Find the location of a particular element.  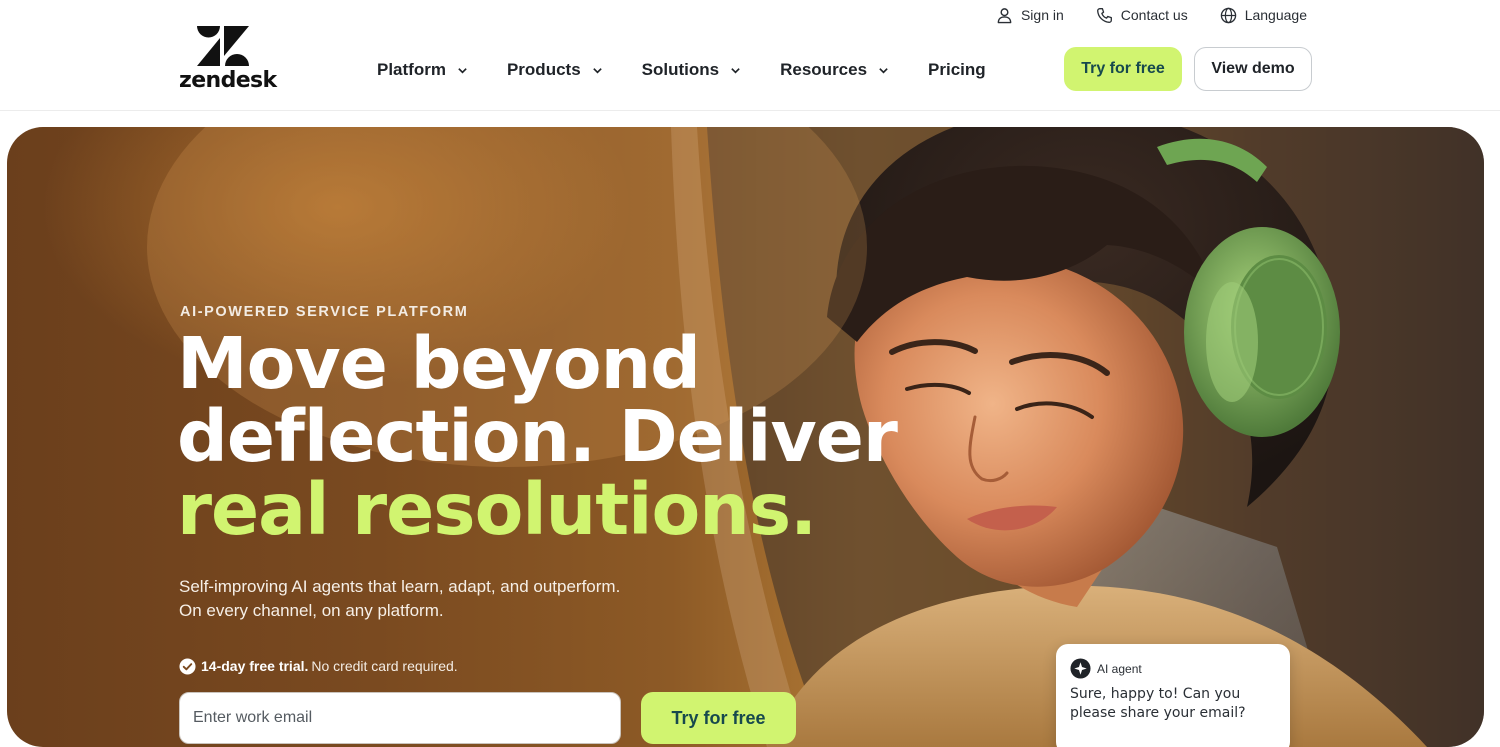

headline-line-3-accent: real resolutions. is located at coordinates (497, 509).